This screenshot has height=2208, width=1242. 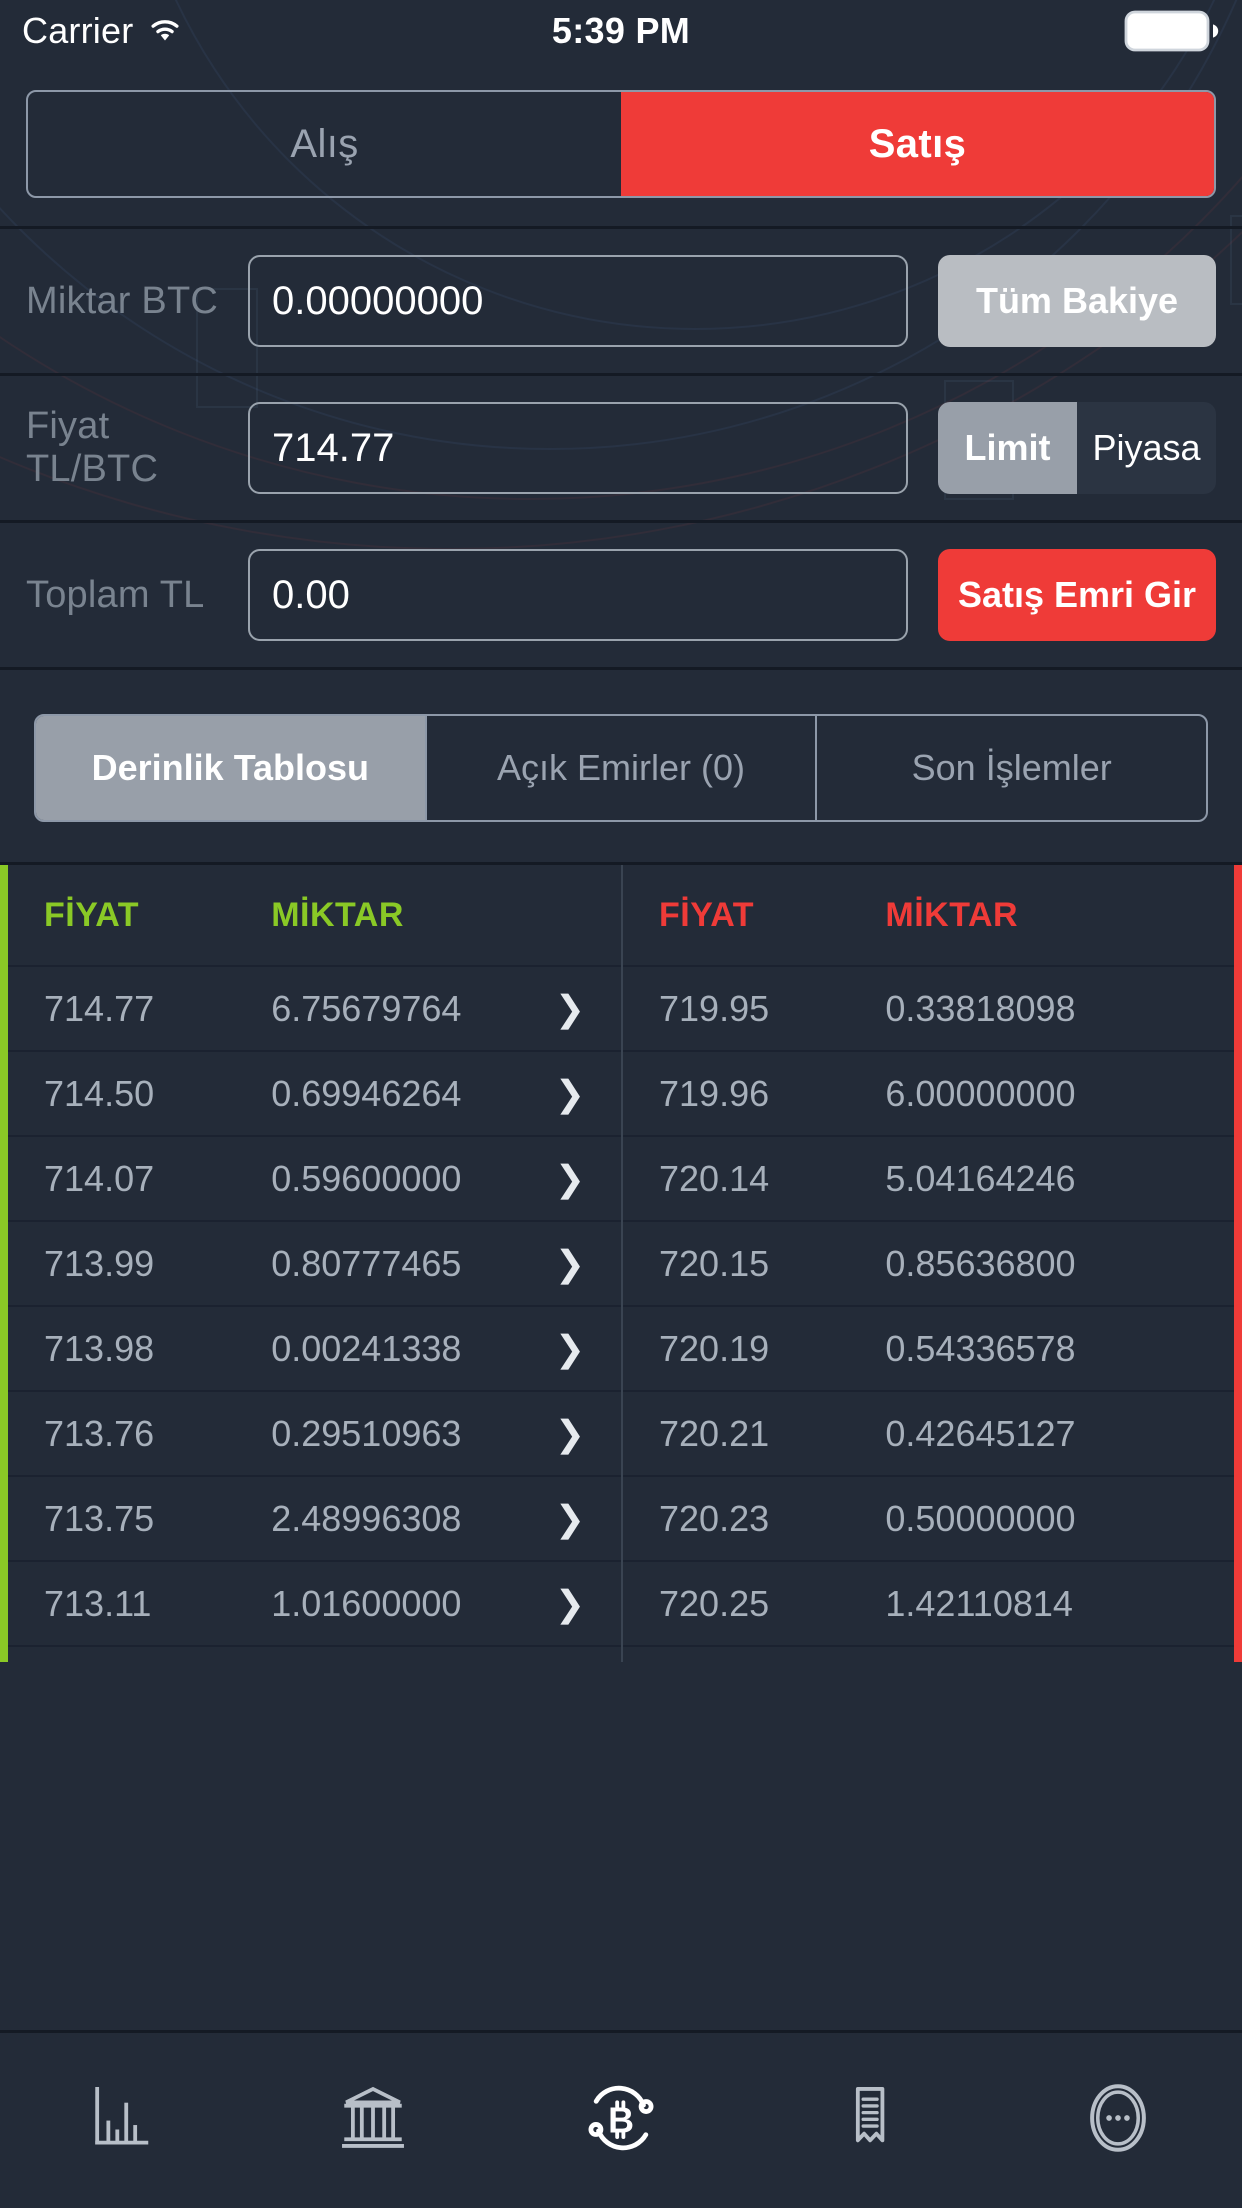 What do you see at coordinates (917, 144) in the screenshot?
I see `sell-tab: Satış` at bounding box center [917, 144].